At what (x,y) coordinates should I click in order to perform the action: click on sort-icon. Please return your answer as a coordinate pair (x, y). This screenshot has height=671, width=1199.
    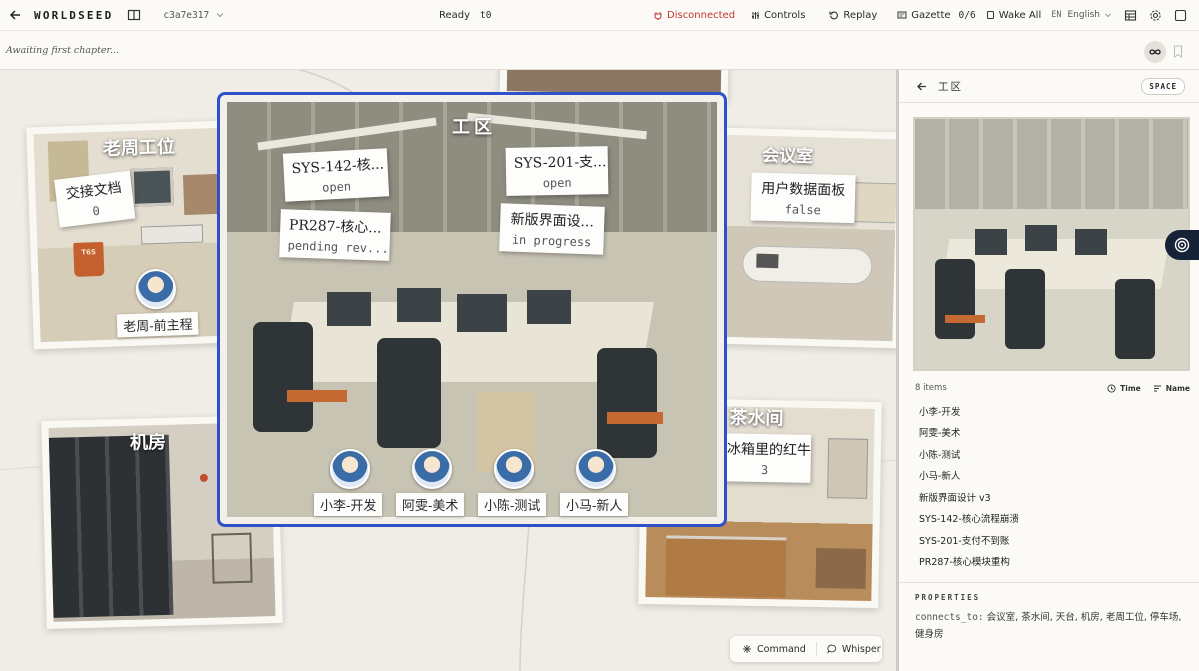
    Looking at the image, I should click on (1157, 388).